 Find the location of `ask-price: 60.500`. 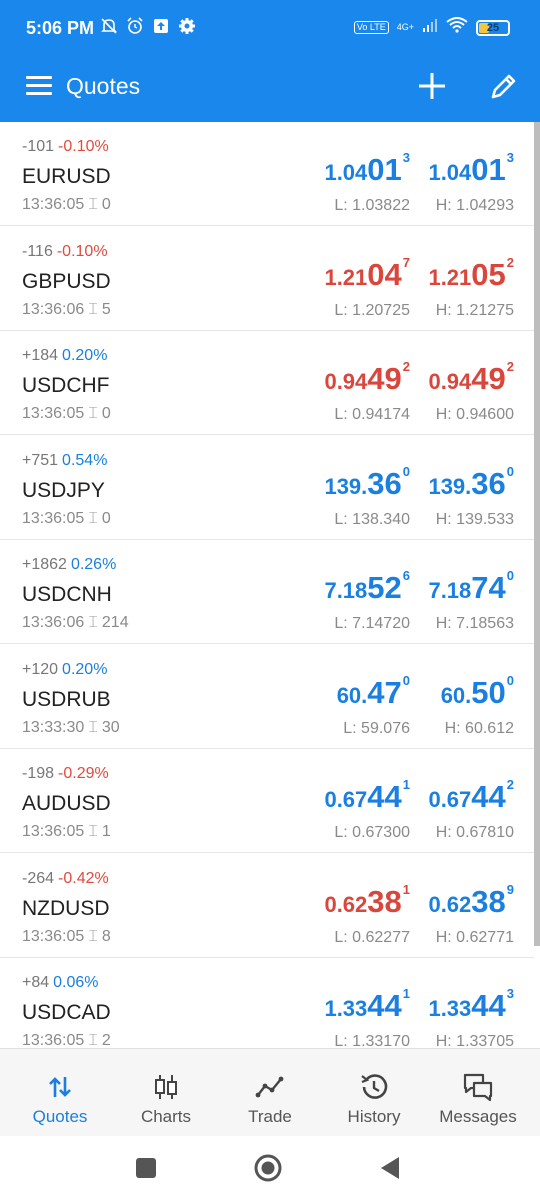

ask-price: 60.500 is located at coordinates (477, 691).